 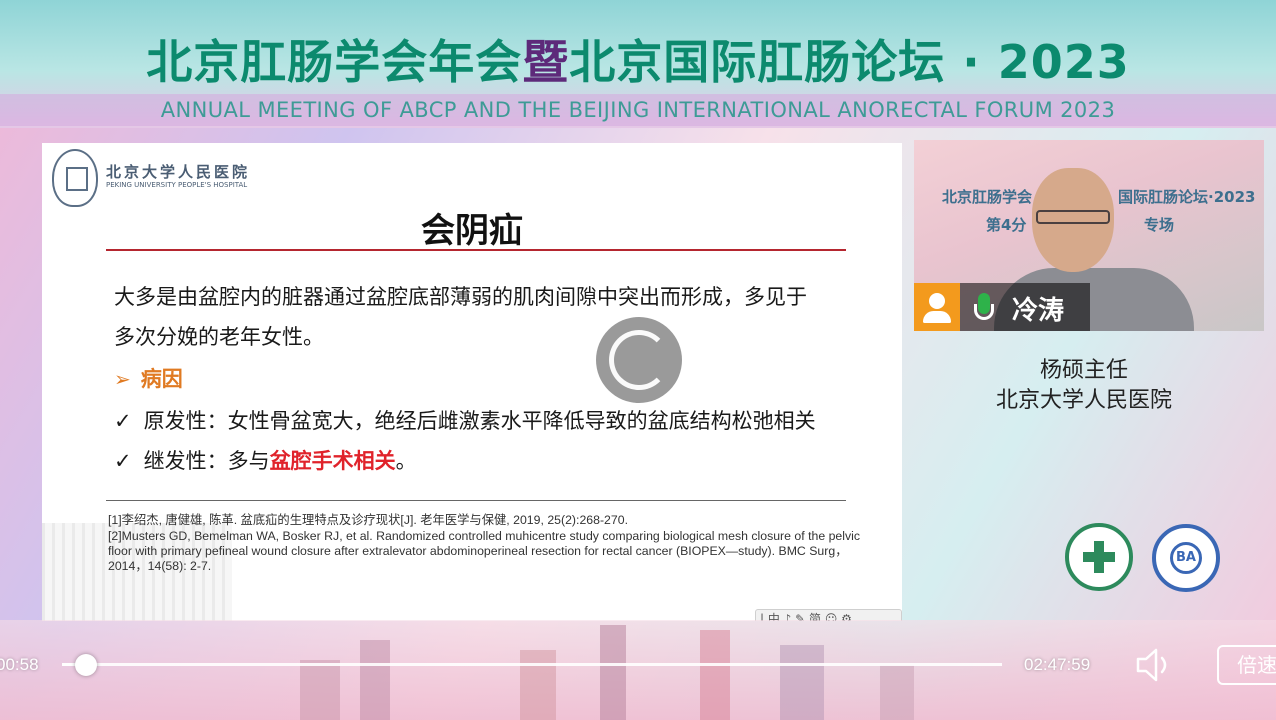 I want to click on spinner-arc, so click(x=639, y=360).